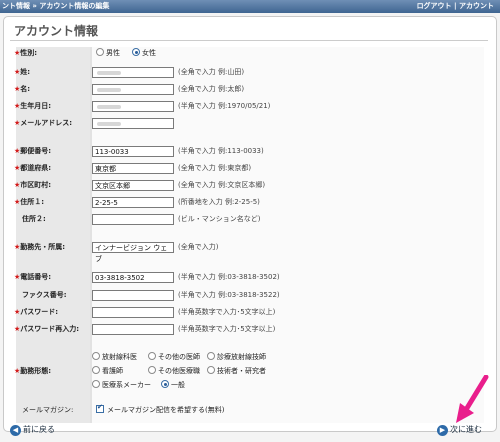  I want to click on address1-label: ★住所１:, so click(29, 202).